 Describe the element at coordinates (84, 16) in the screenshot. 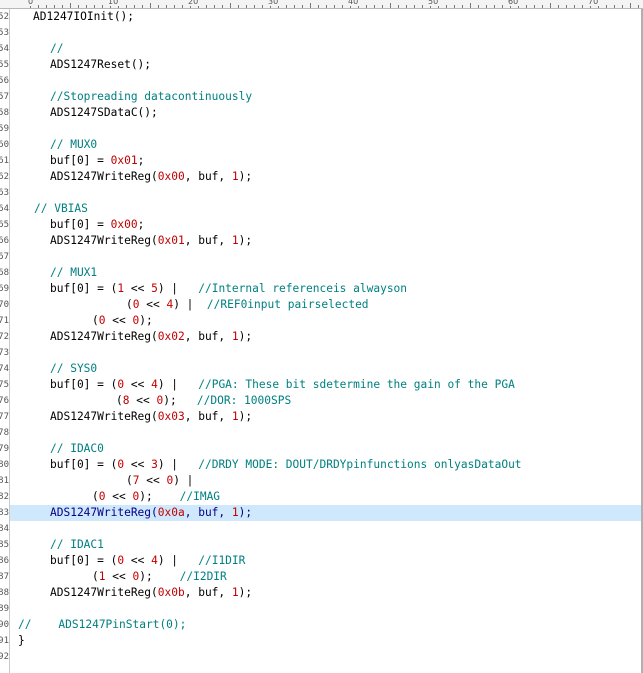

I see `code-text: AD1247IOInit();` at that location.